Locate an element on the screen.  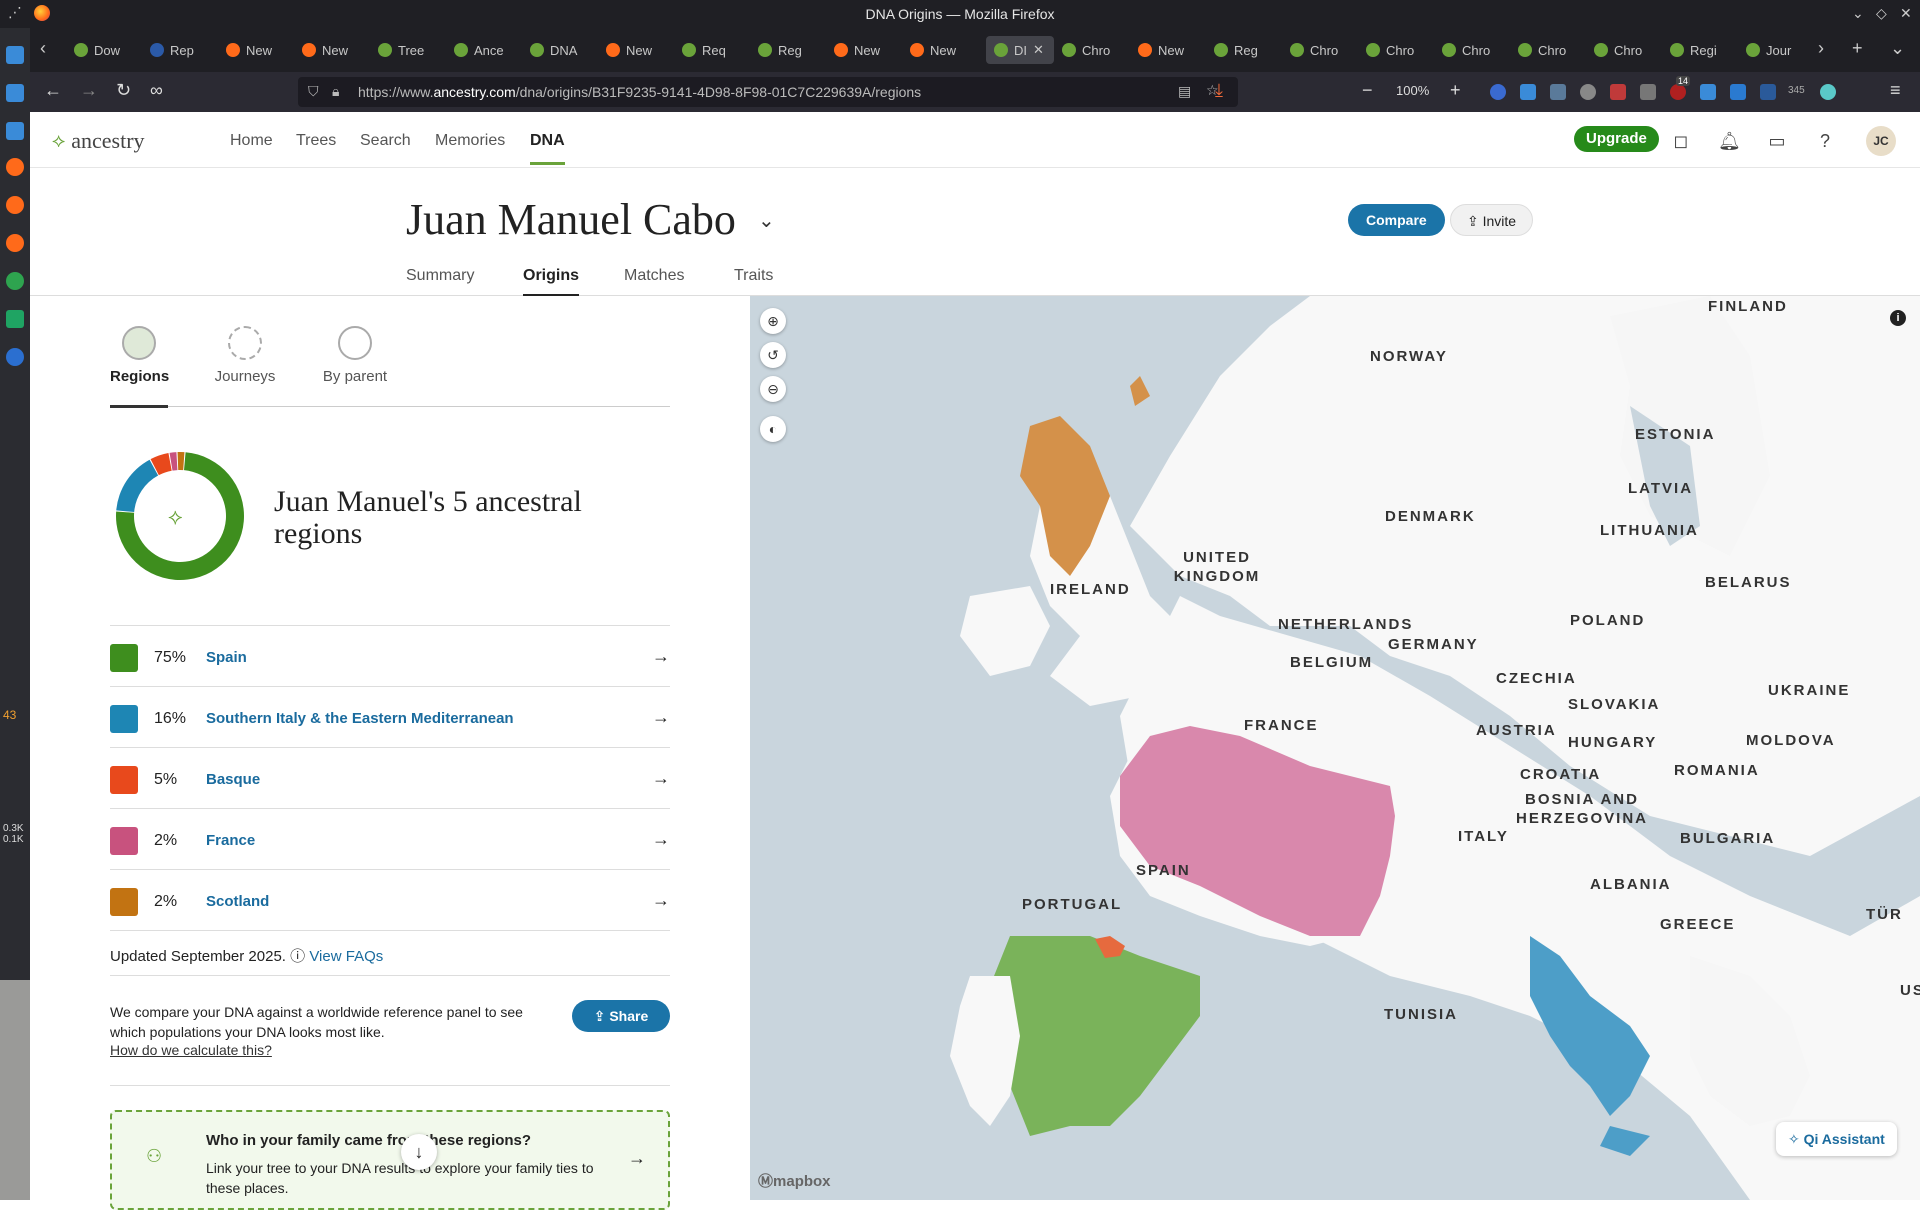
scroll-down-button: ↓ is located at coordinates (419, 1152).